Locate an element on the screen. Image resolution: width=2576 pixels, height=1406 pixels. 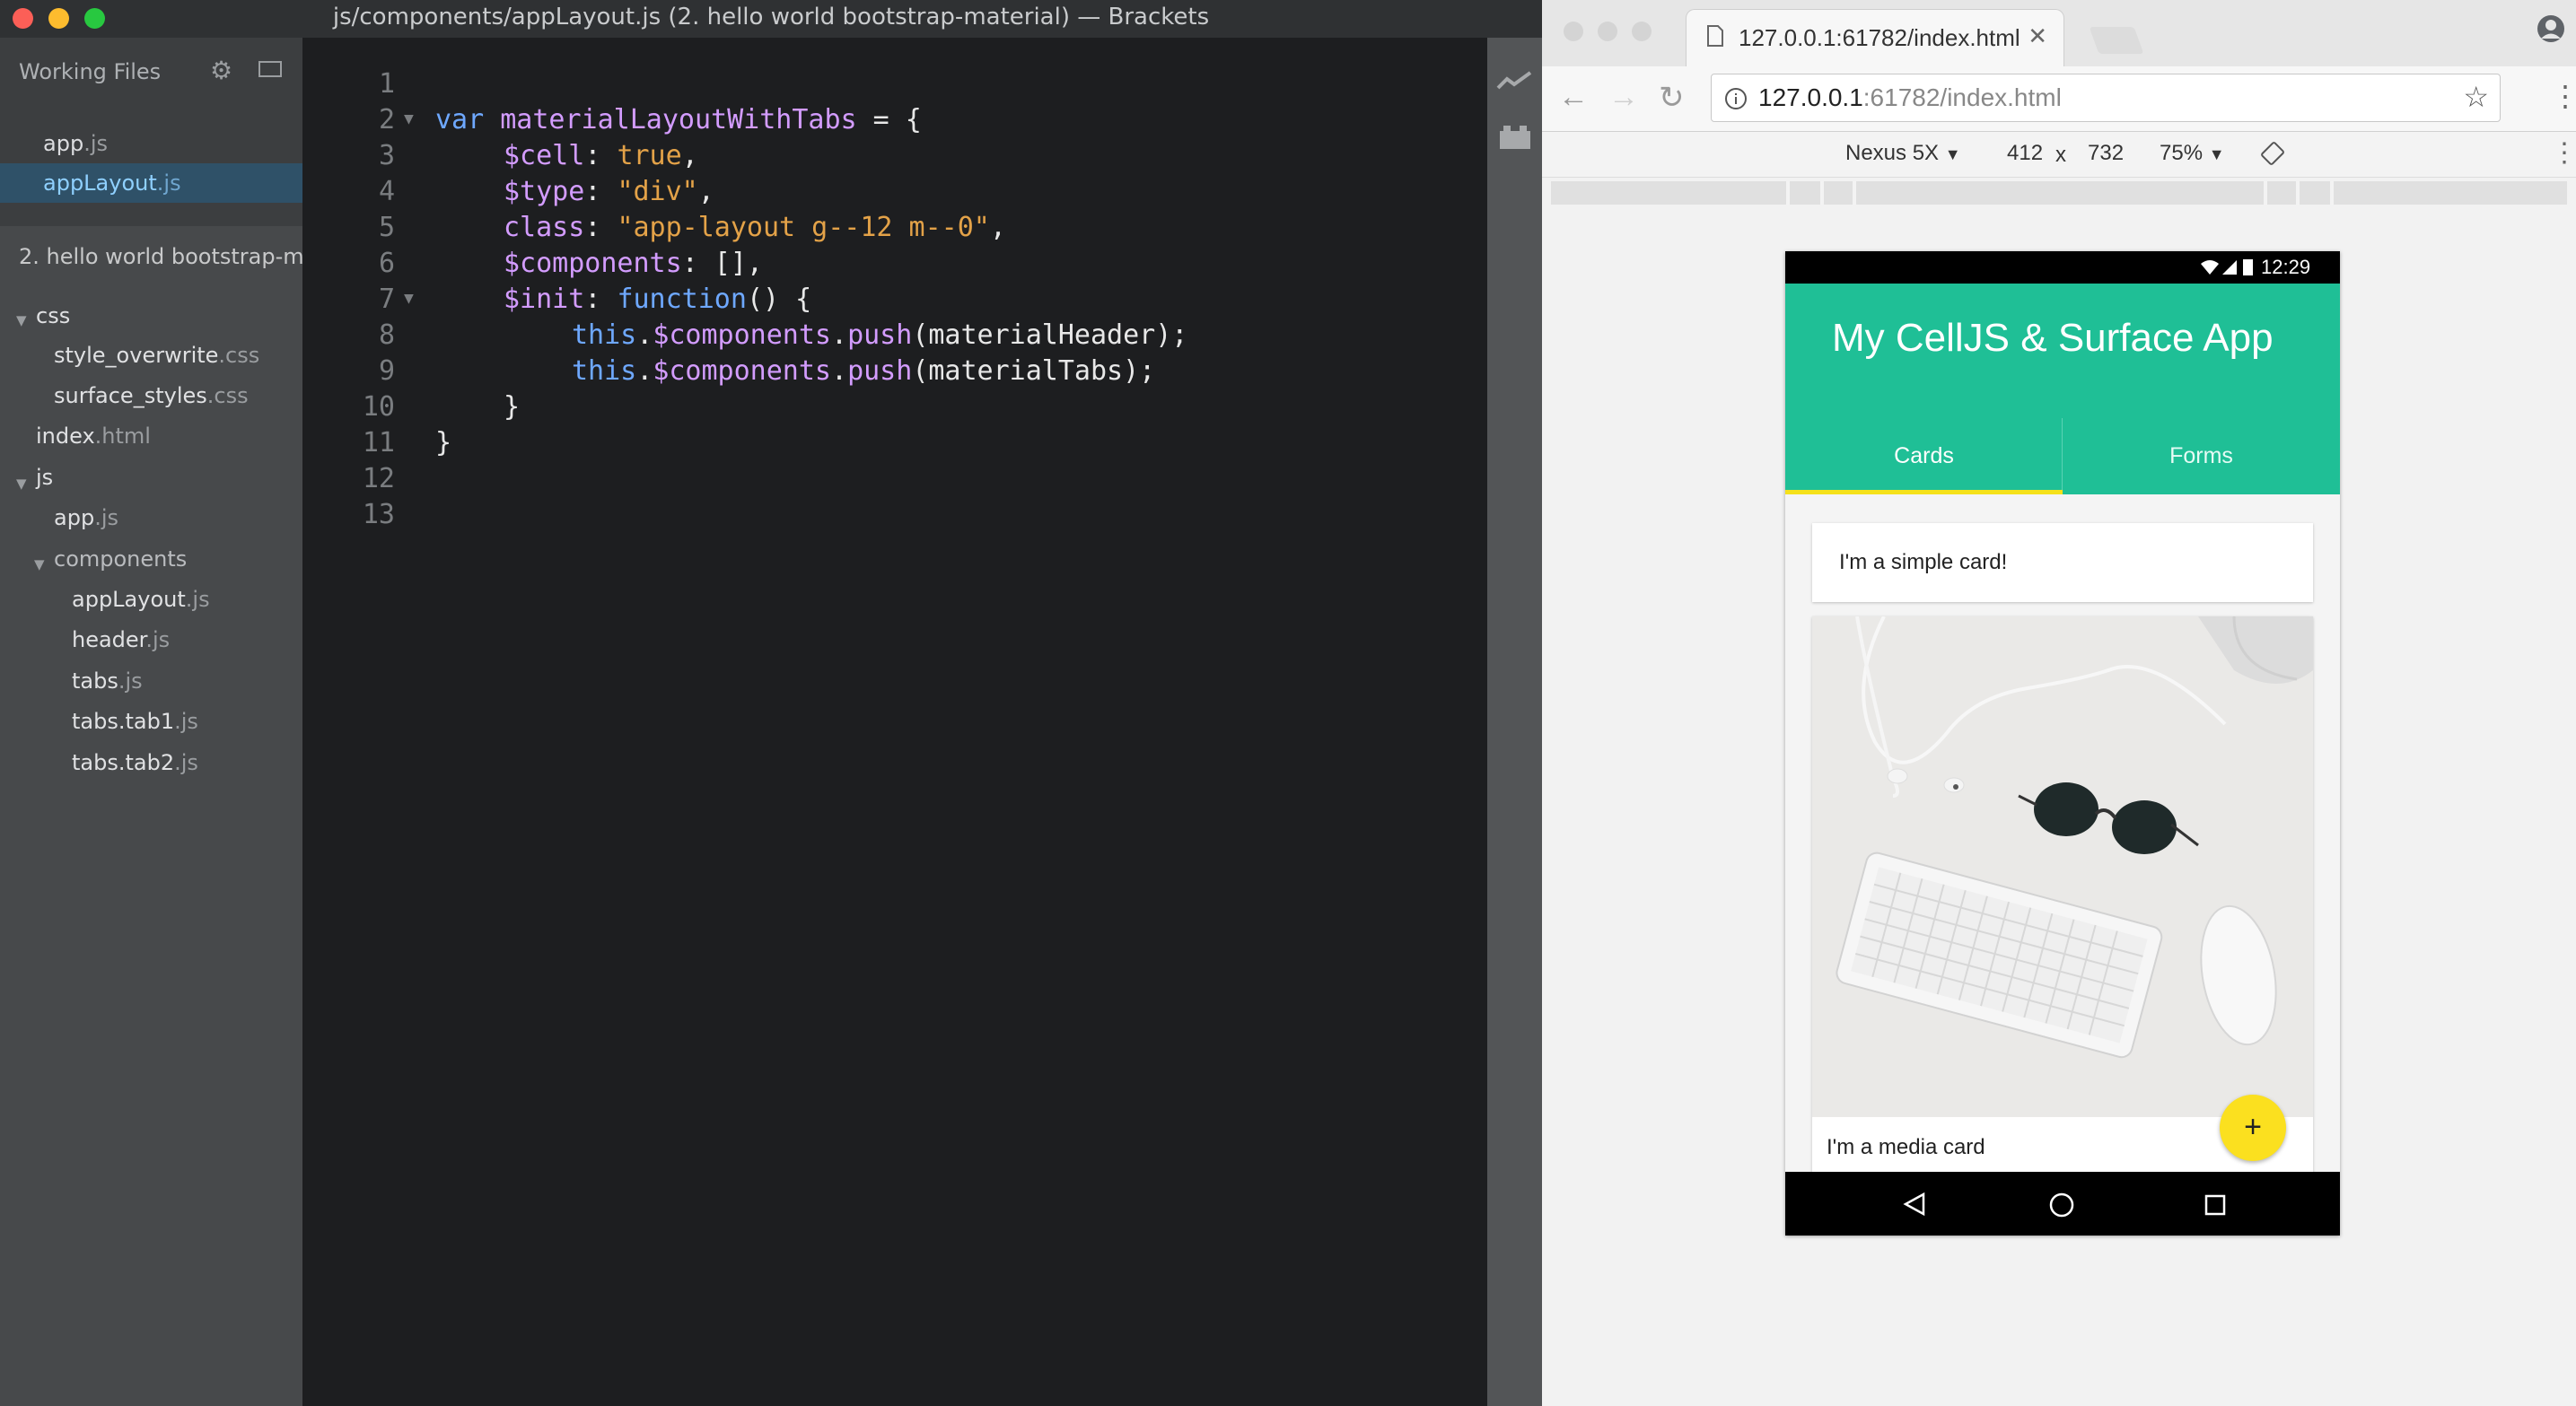
working-file-applayout: appLayout.js is located at coordinates (151, 183).